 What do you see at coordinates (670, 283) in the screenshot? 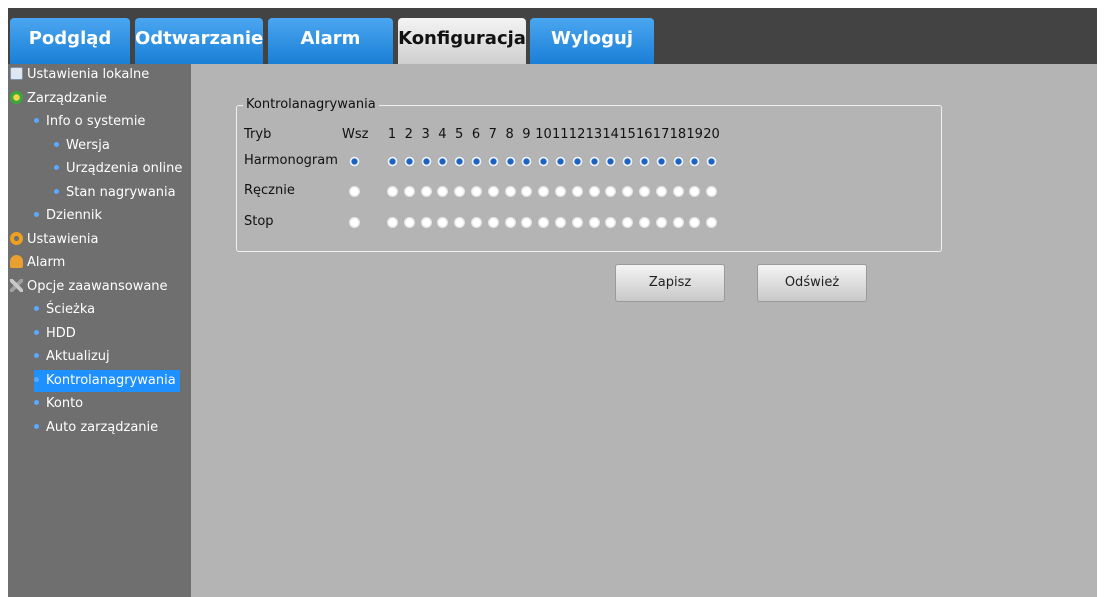
I see `save-button: Zapisz` at bounding box center [670, 283].